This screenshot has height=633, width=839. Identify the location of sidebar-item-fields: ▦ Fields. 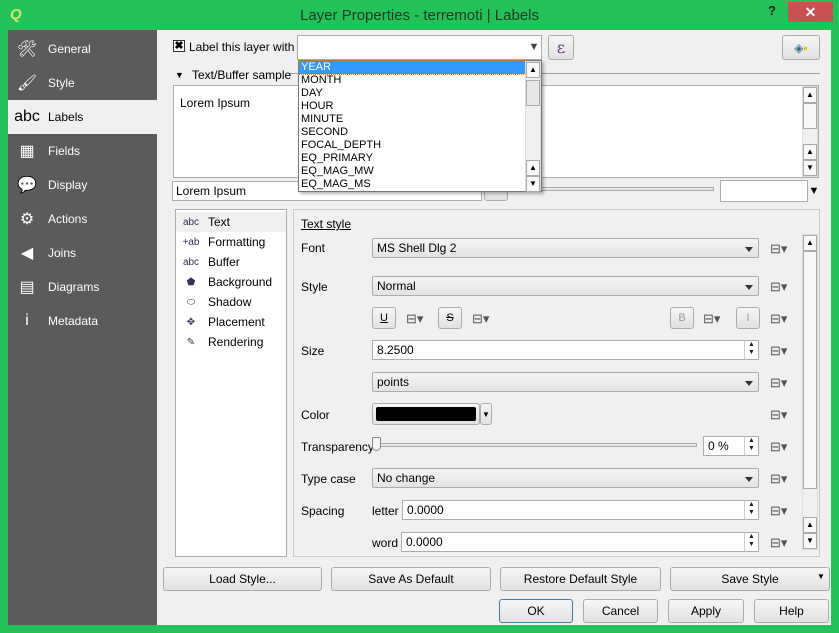
(82, 151).